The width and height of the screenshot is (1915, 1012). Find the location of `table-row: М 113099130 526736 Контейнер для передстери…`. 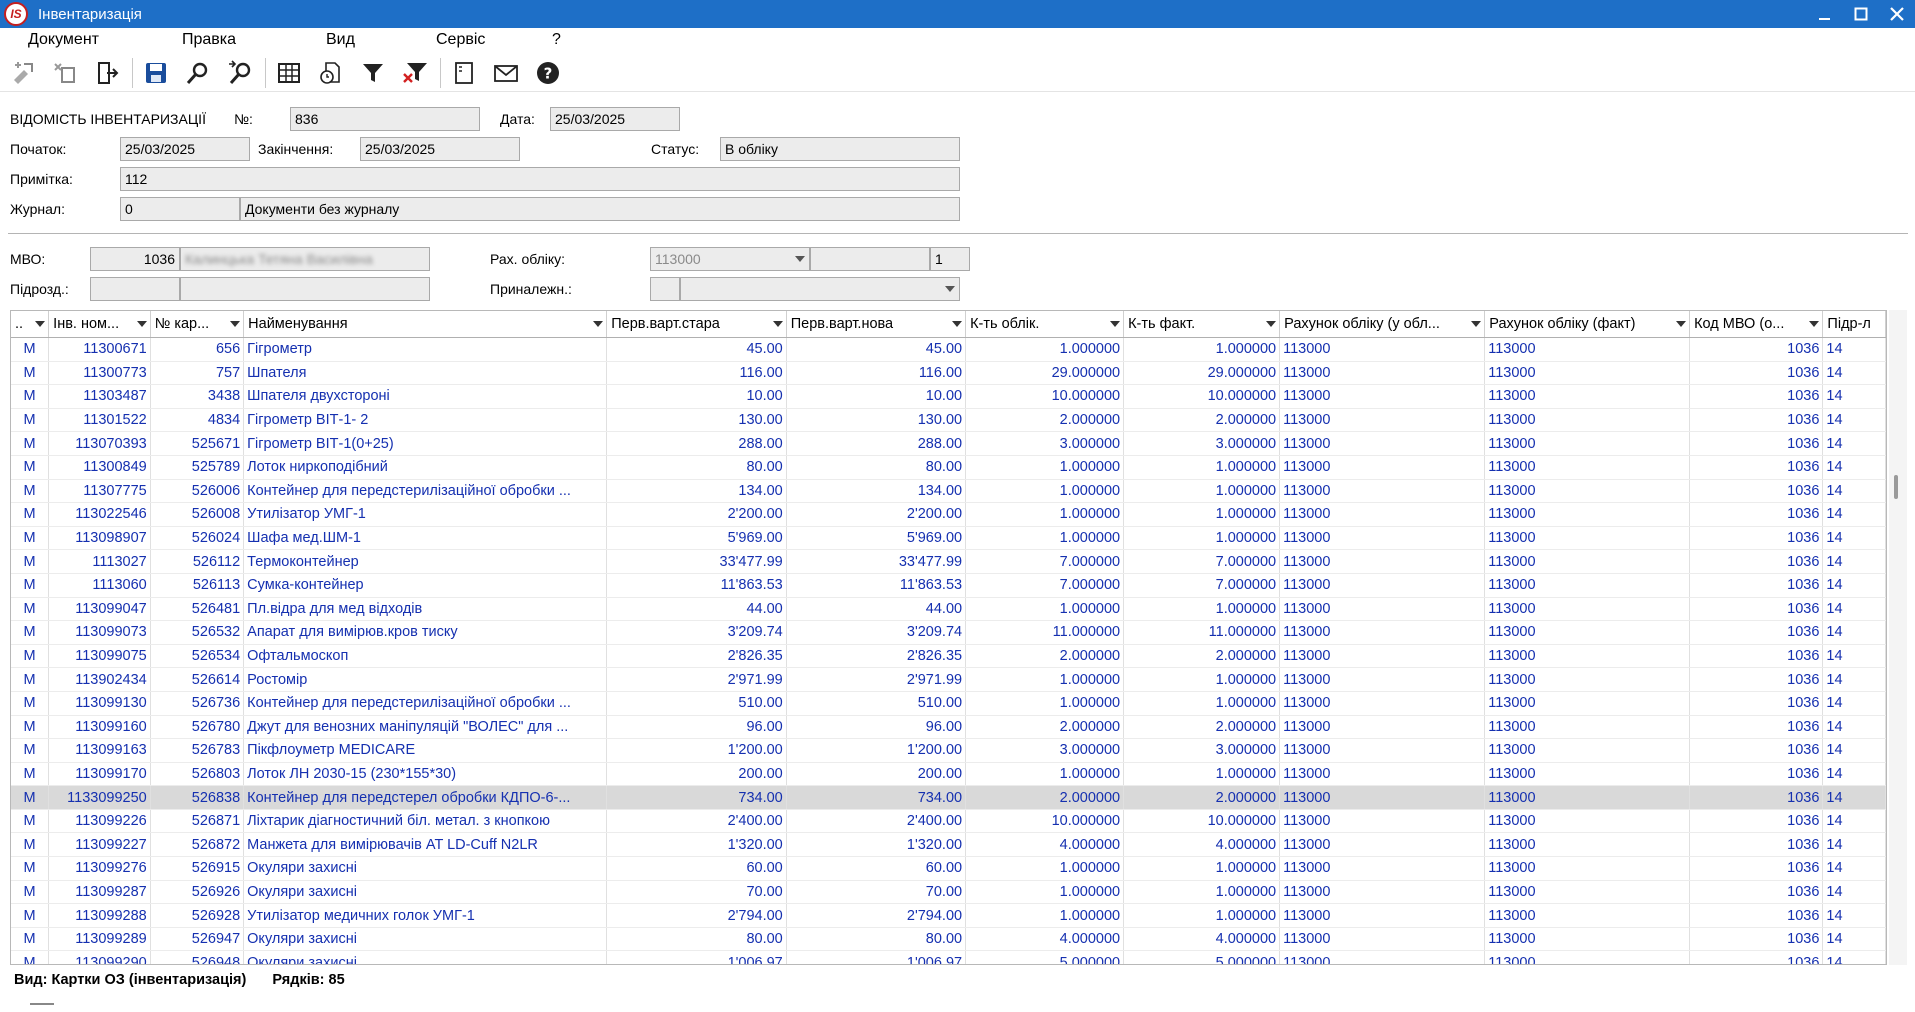

table-row: М 113099130 526736 Контейнер для передстери… is located at coordinates (948, 703).